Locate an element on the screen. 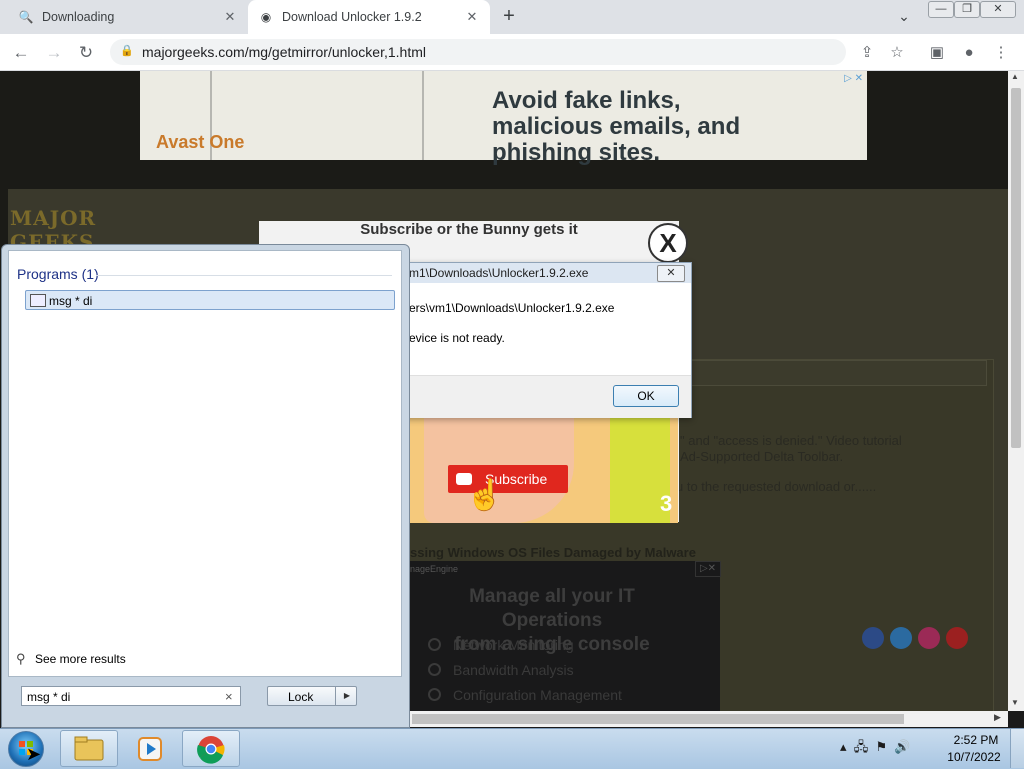 The image size is (1024, 769). popup-title: Subscribe or the Bunny gets it is located at coordinates (469, 229).